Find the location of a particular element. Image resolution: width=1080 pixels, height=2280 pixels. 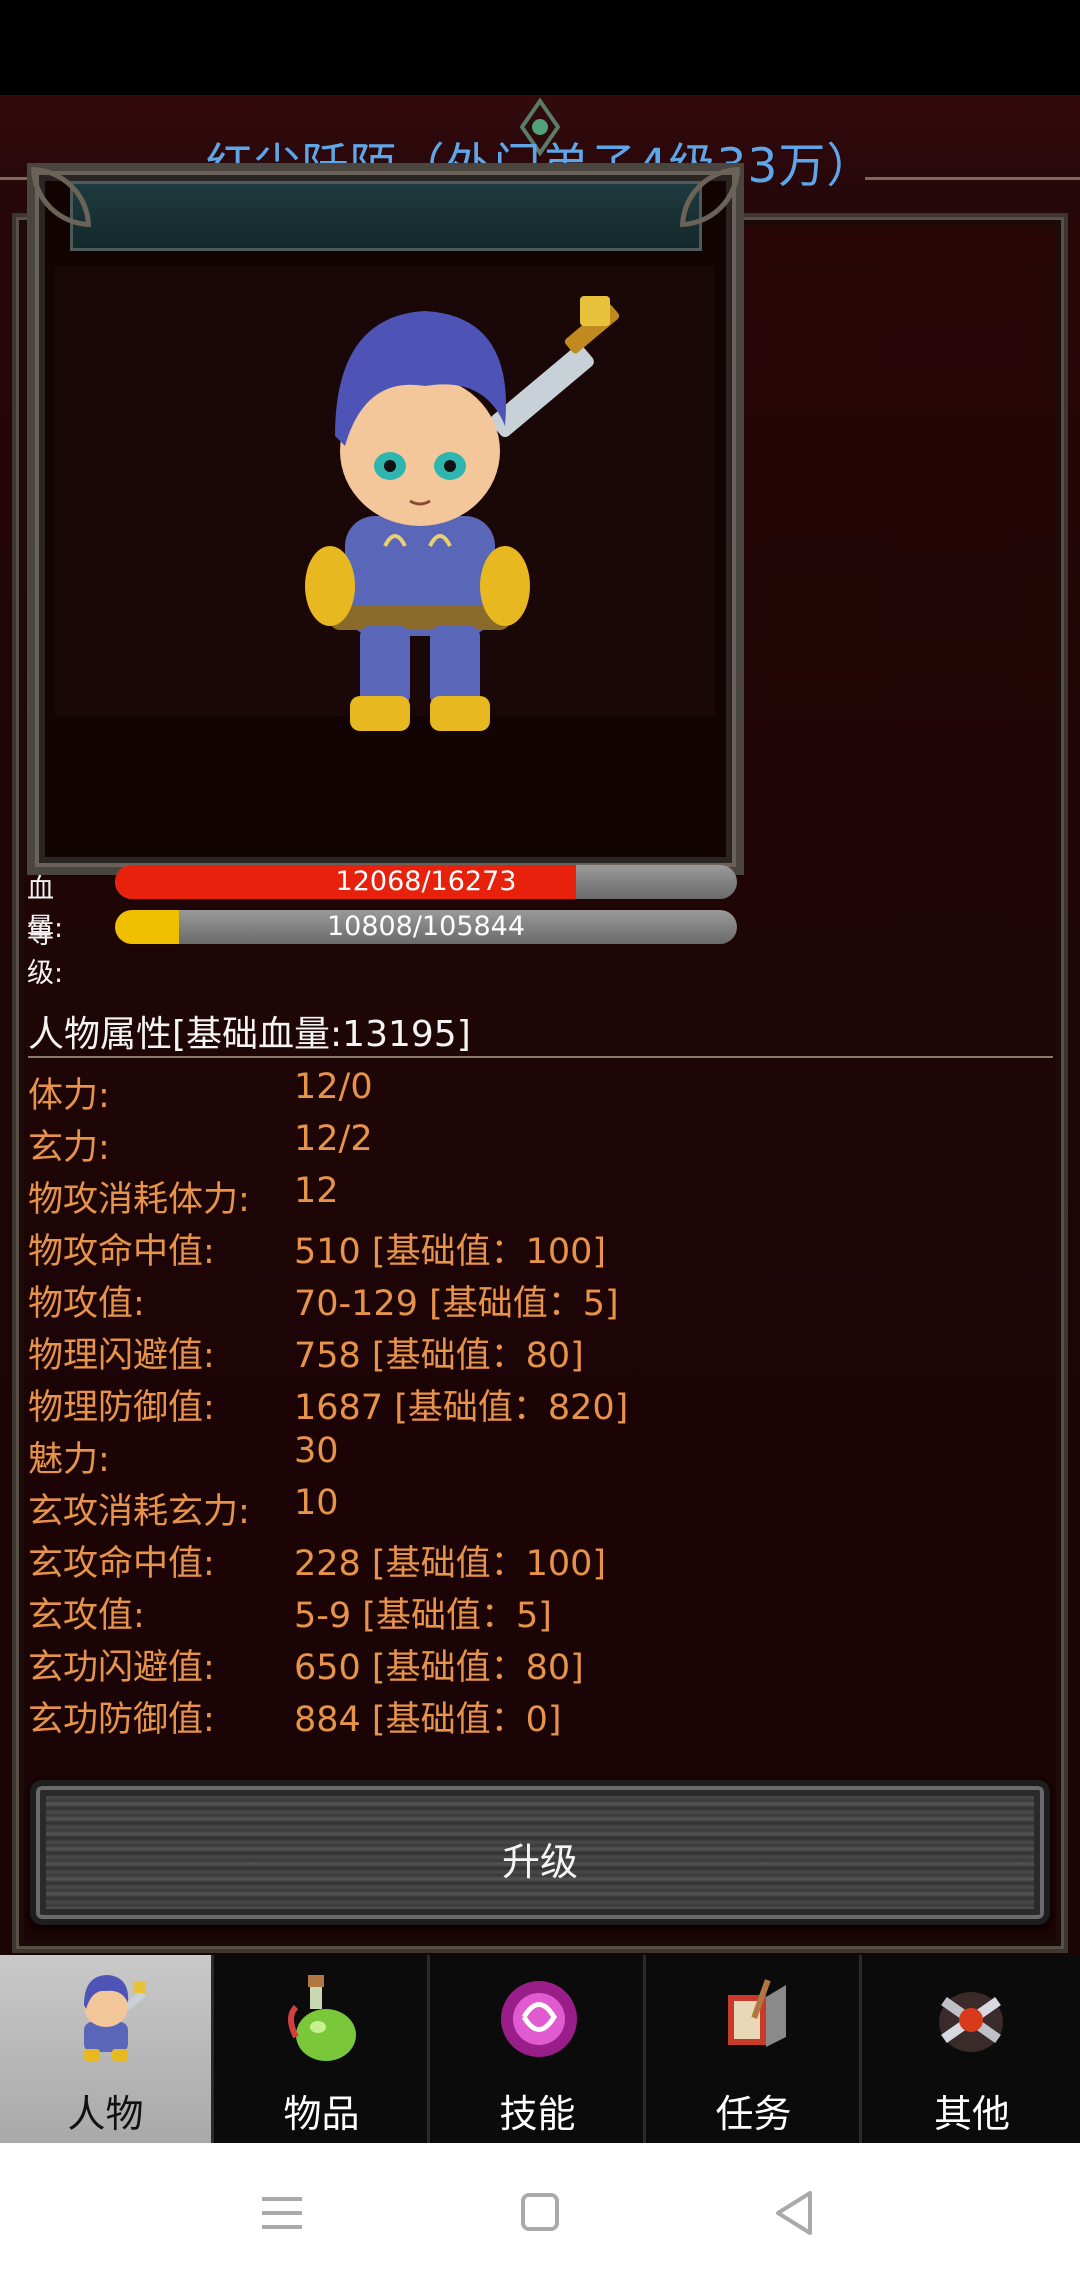

tab-label: 其他 is located at coordinates (971, 2114).